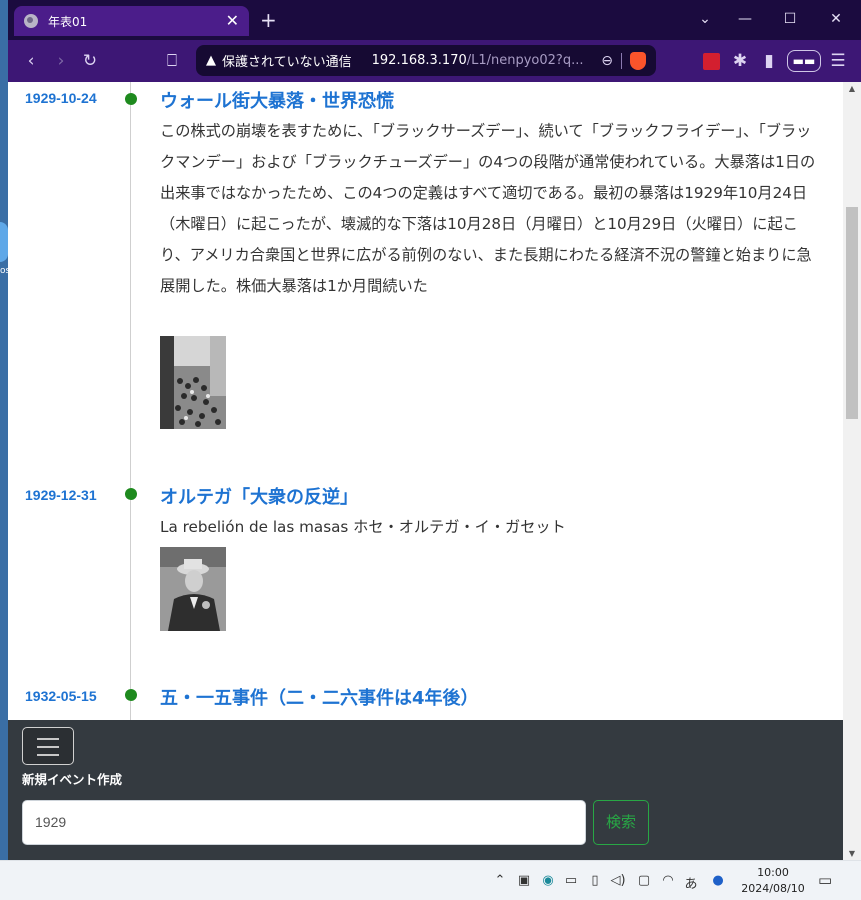 The width and height of the screenshot is (861, 900). Describe the element at coordinates (718, 880) in the screenshot. I see `app-tray-icon: ●` at that location.